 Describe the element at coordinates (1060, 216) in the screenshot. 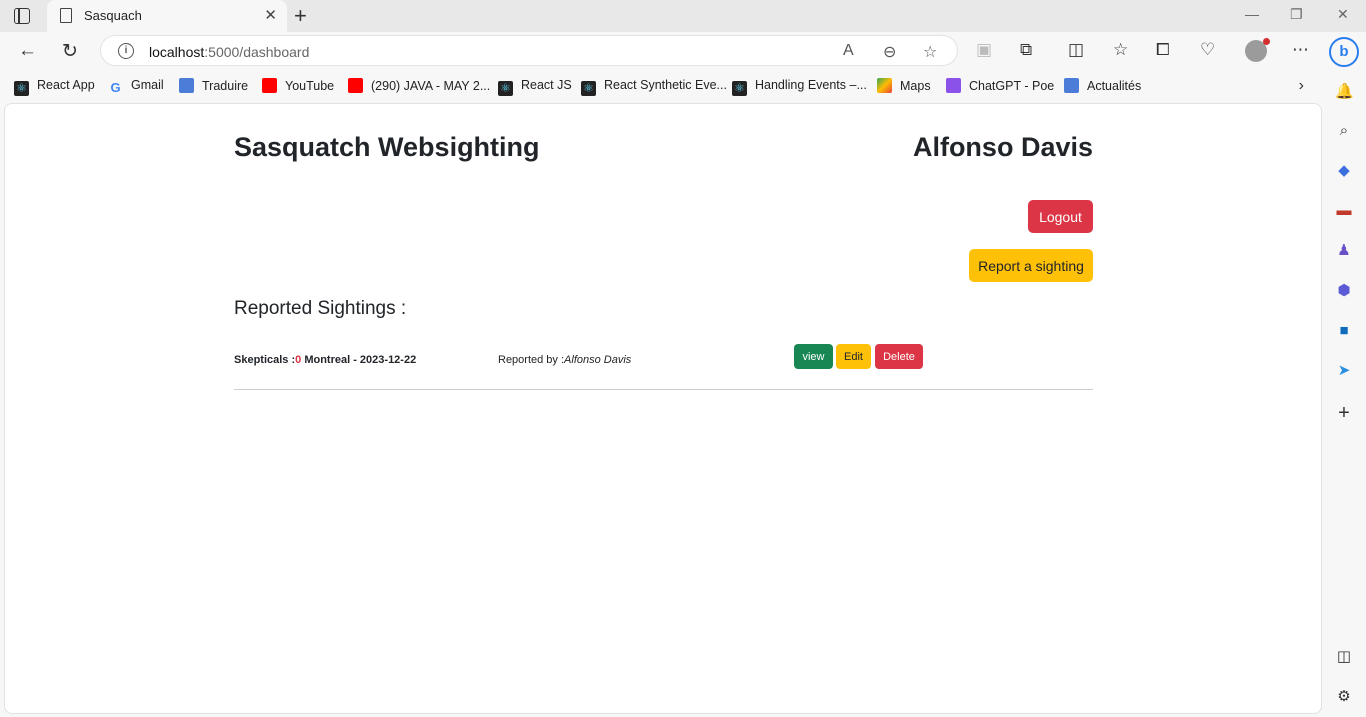

I see `logout-button: Logout` at that location.